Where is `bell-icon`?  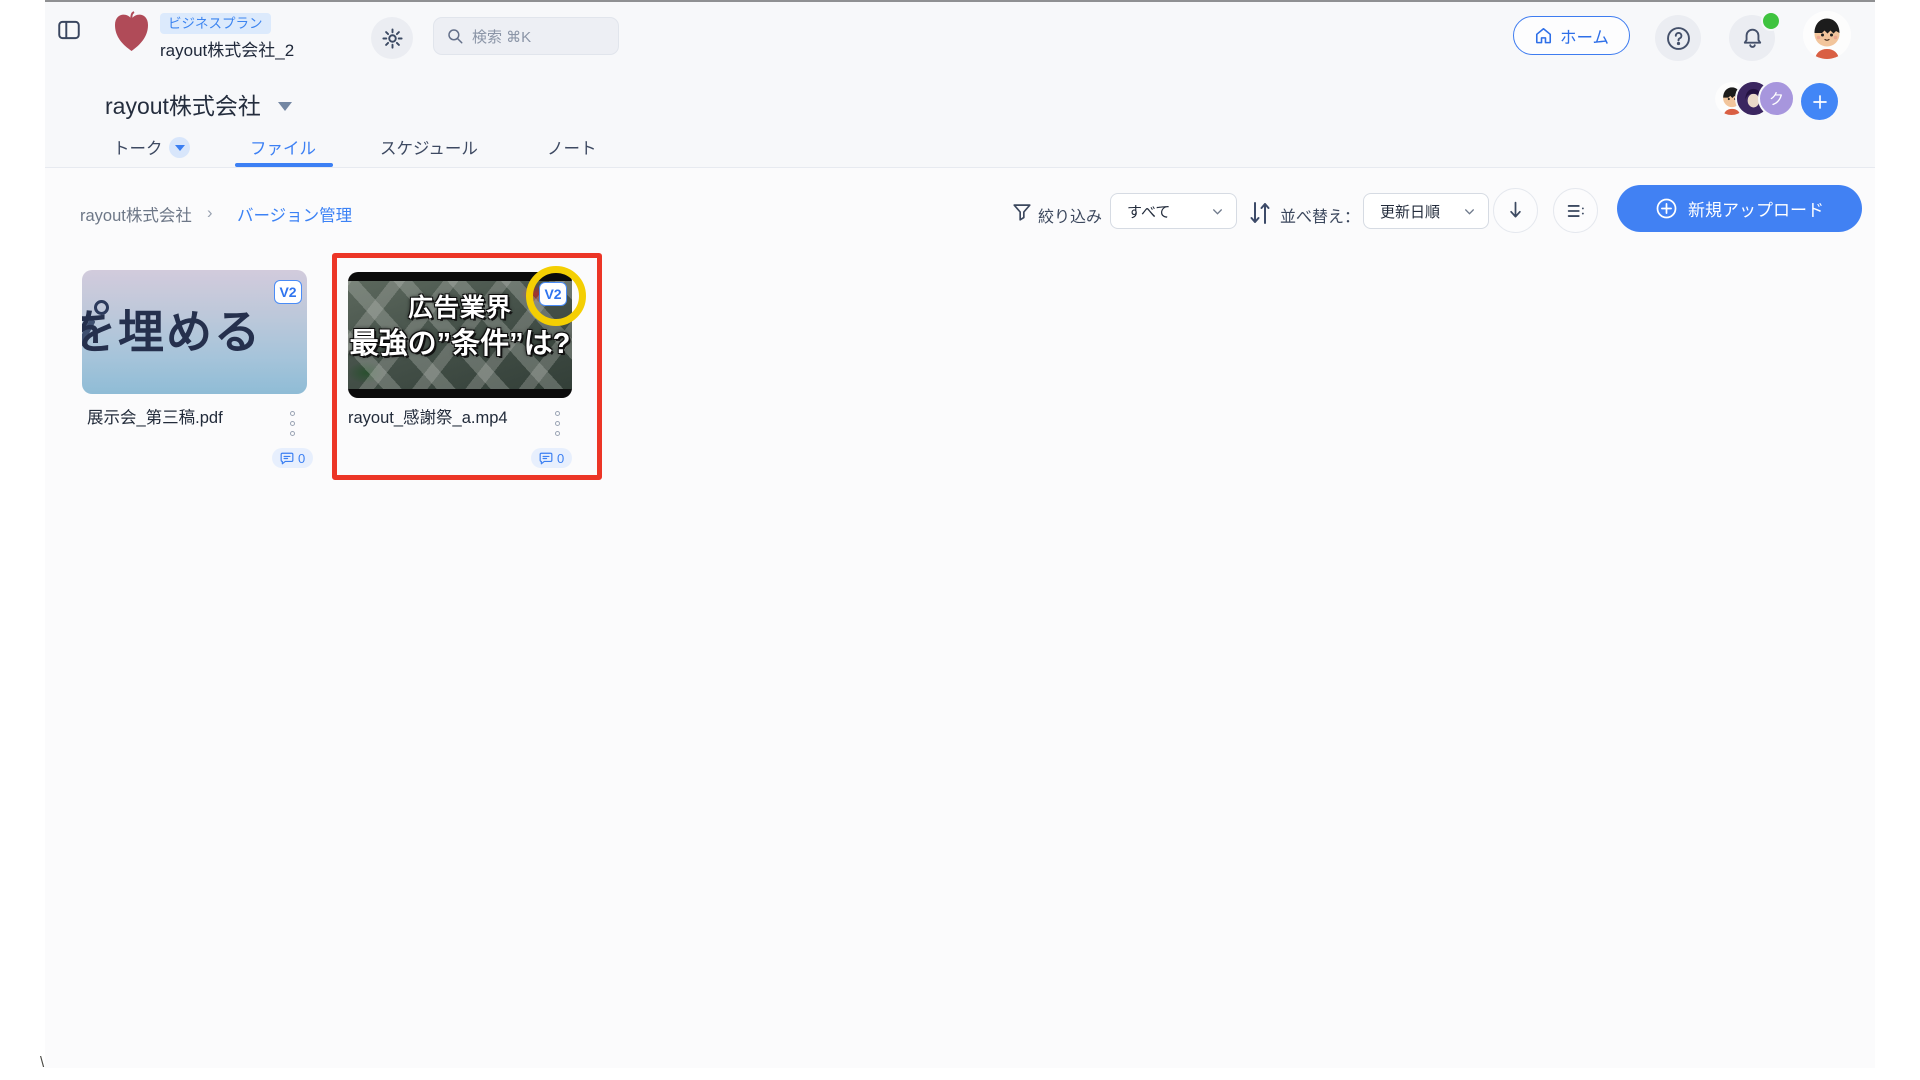 bell-icon is located at coordinates (1752, 38).